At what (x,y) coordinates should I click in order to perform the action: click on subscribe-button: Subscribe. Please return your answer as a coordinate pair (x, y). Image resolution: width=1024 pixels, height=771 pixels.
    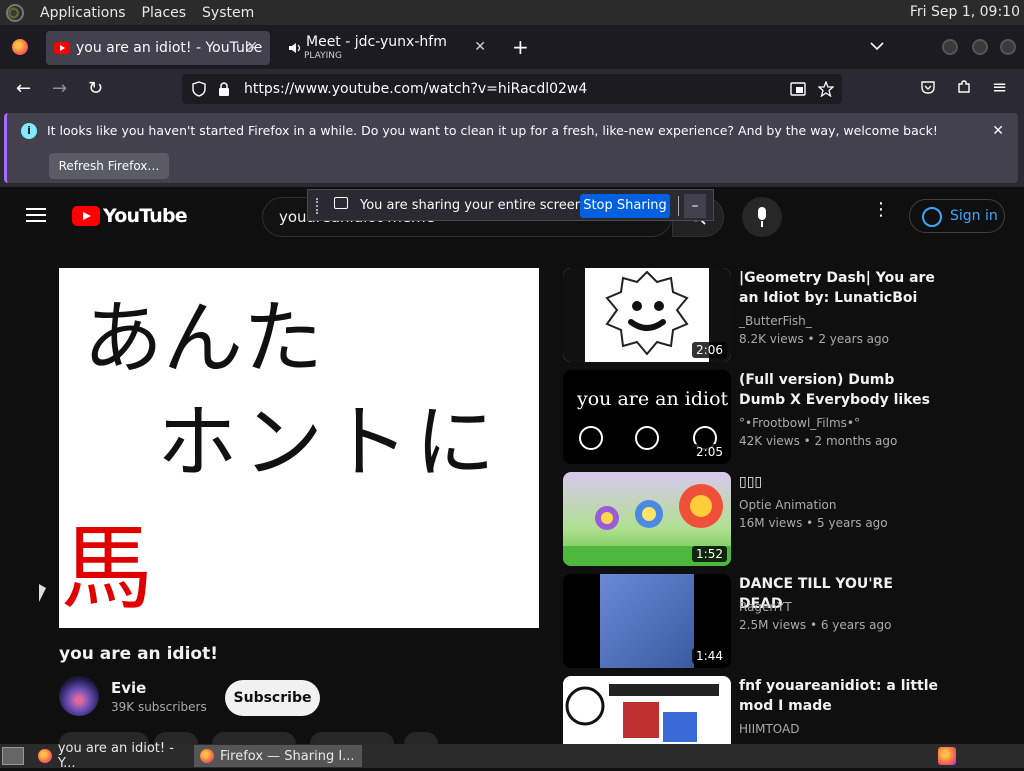
    Looking at the image, I should click on (272, 698).